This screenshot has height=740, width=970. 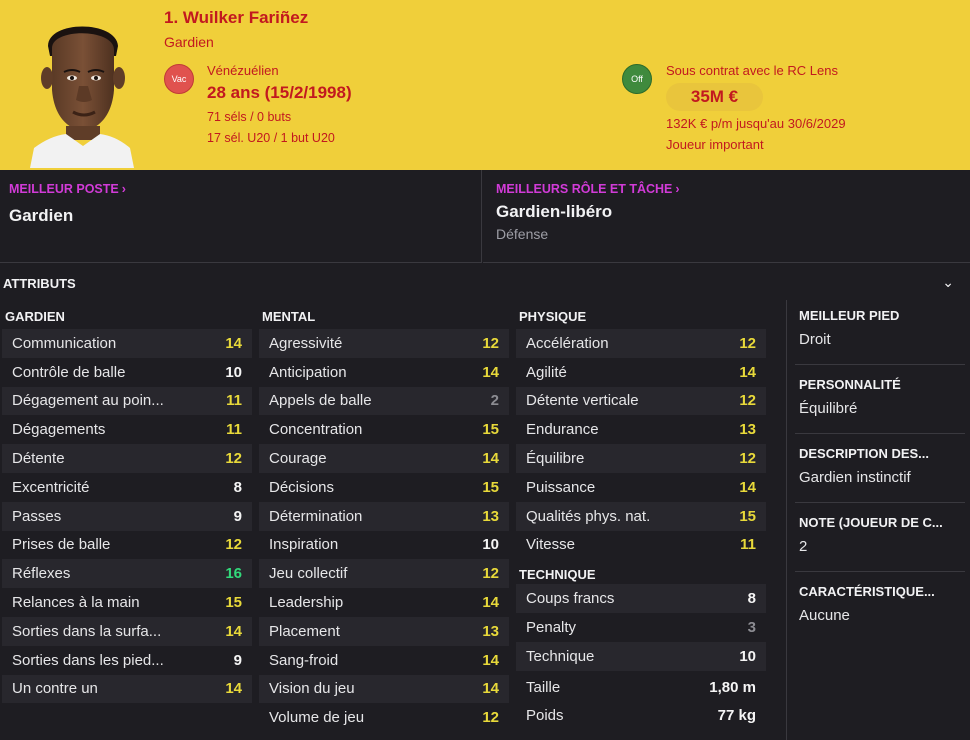 What do you see at coordinates (560, 656) in the screenshot?
I see `attribute-label: Technique` at bounding box center [560, 656].